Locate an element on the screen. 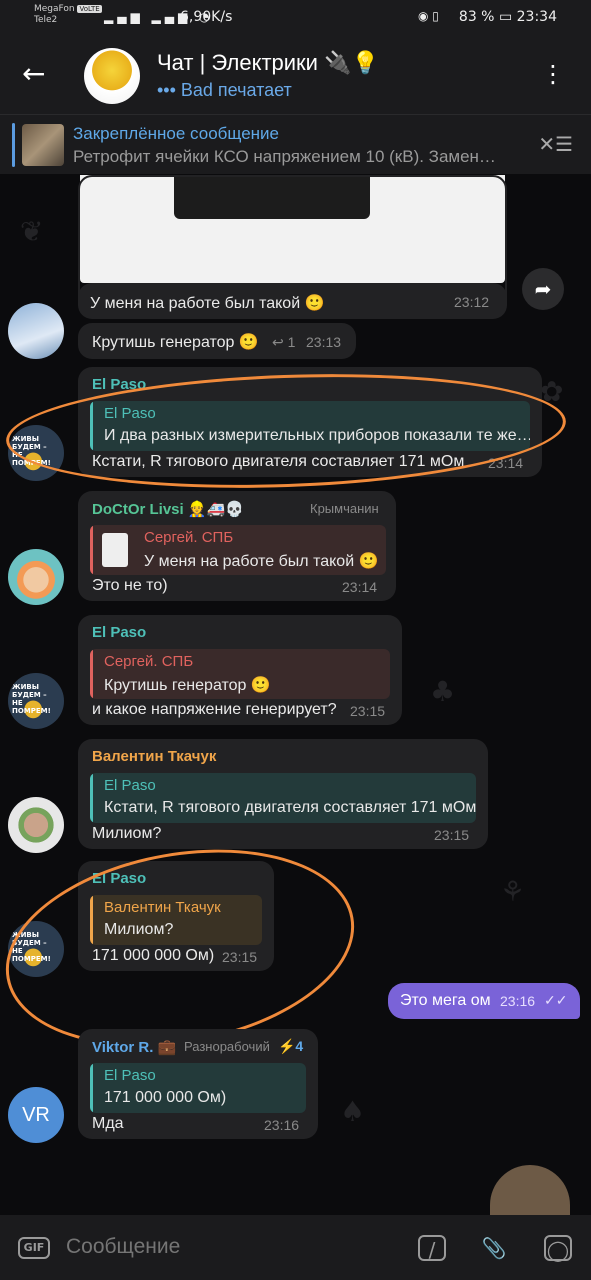 The image size is (591, 1280). volte-badge: VoLTE is located at coordinates (89, 9).